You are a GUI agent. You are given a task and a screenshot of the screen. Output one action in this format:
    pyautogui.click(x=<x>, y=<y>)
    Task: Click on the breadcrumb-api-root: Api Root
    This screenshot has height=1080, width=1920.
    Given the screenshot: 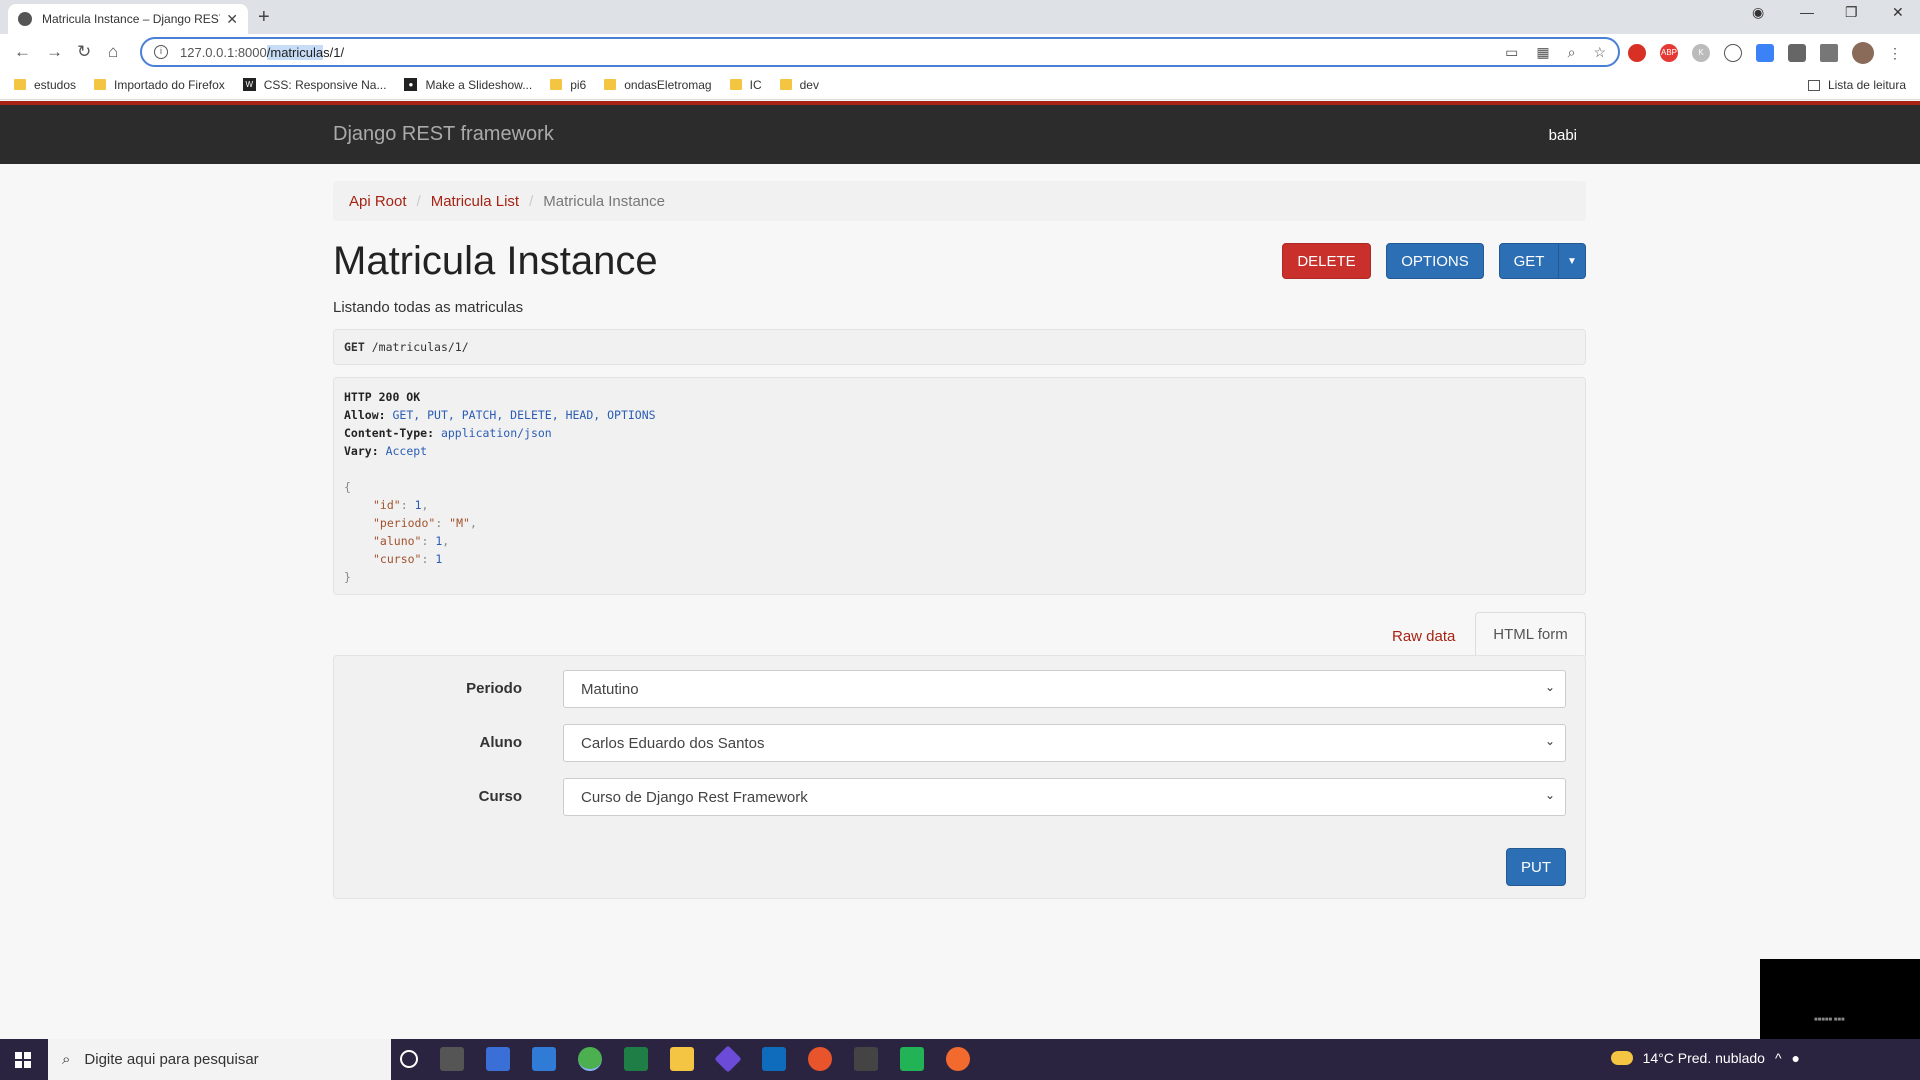 What is the action you would take?
    pyautogui.click(x=378, y=201)
    